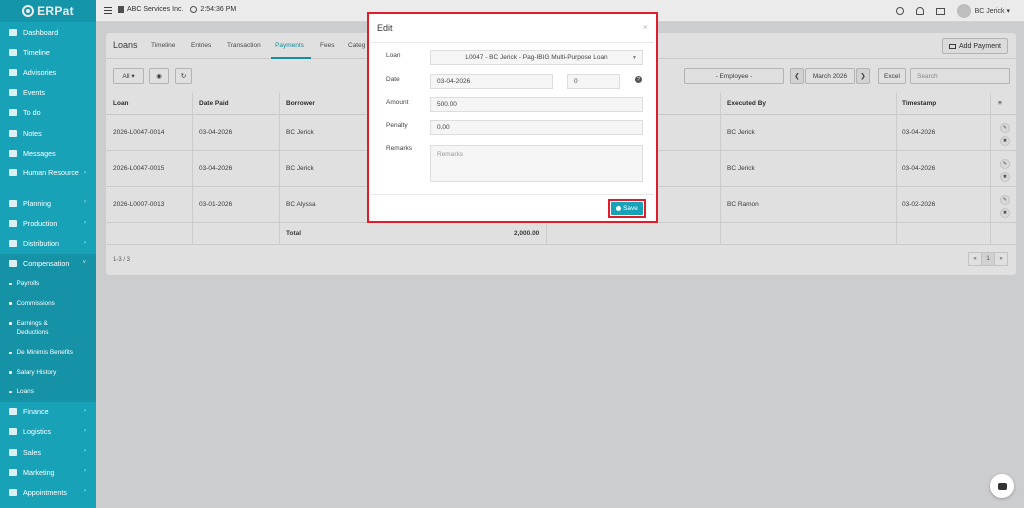 This screenshot has width=1024, height=508. I want to click on modal-divider, so click(512, 42).